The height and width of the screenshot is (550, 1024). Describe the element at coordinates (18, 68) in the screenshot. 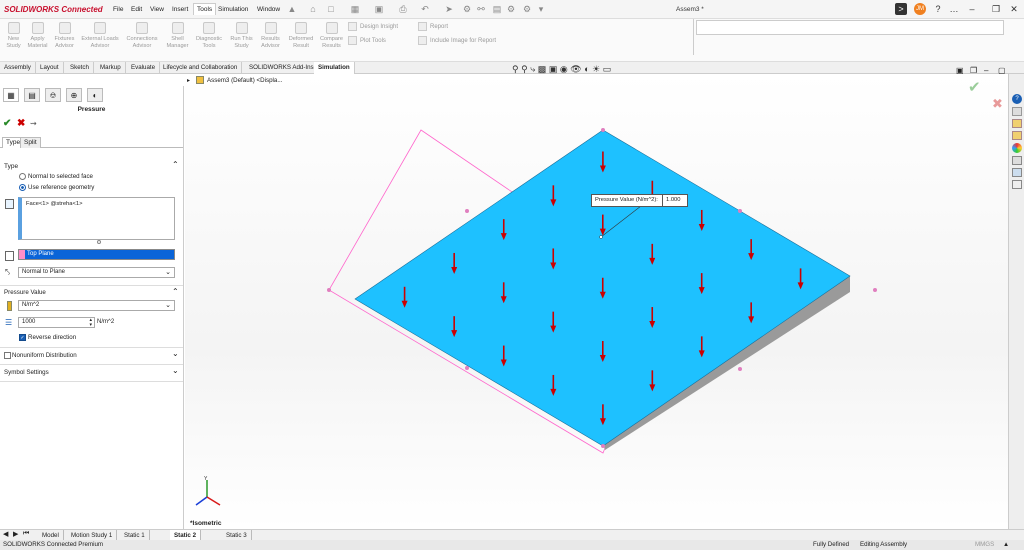

I see `tab-assembly: Assembly` at that location.